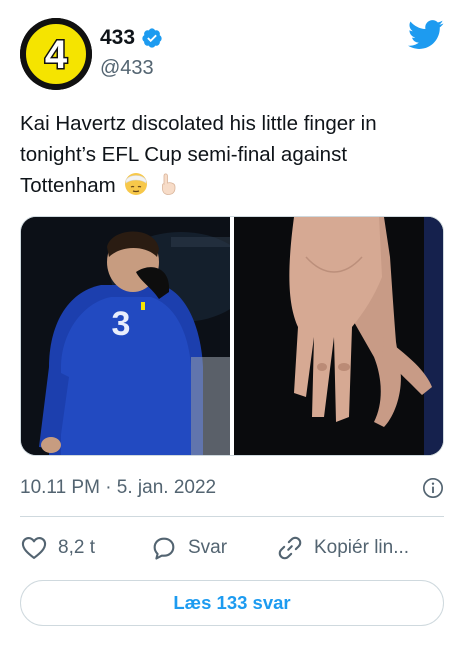  Describe the element at coordinates (34, 548) in the screenshot. I see `heart-icon` at that location.